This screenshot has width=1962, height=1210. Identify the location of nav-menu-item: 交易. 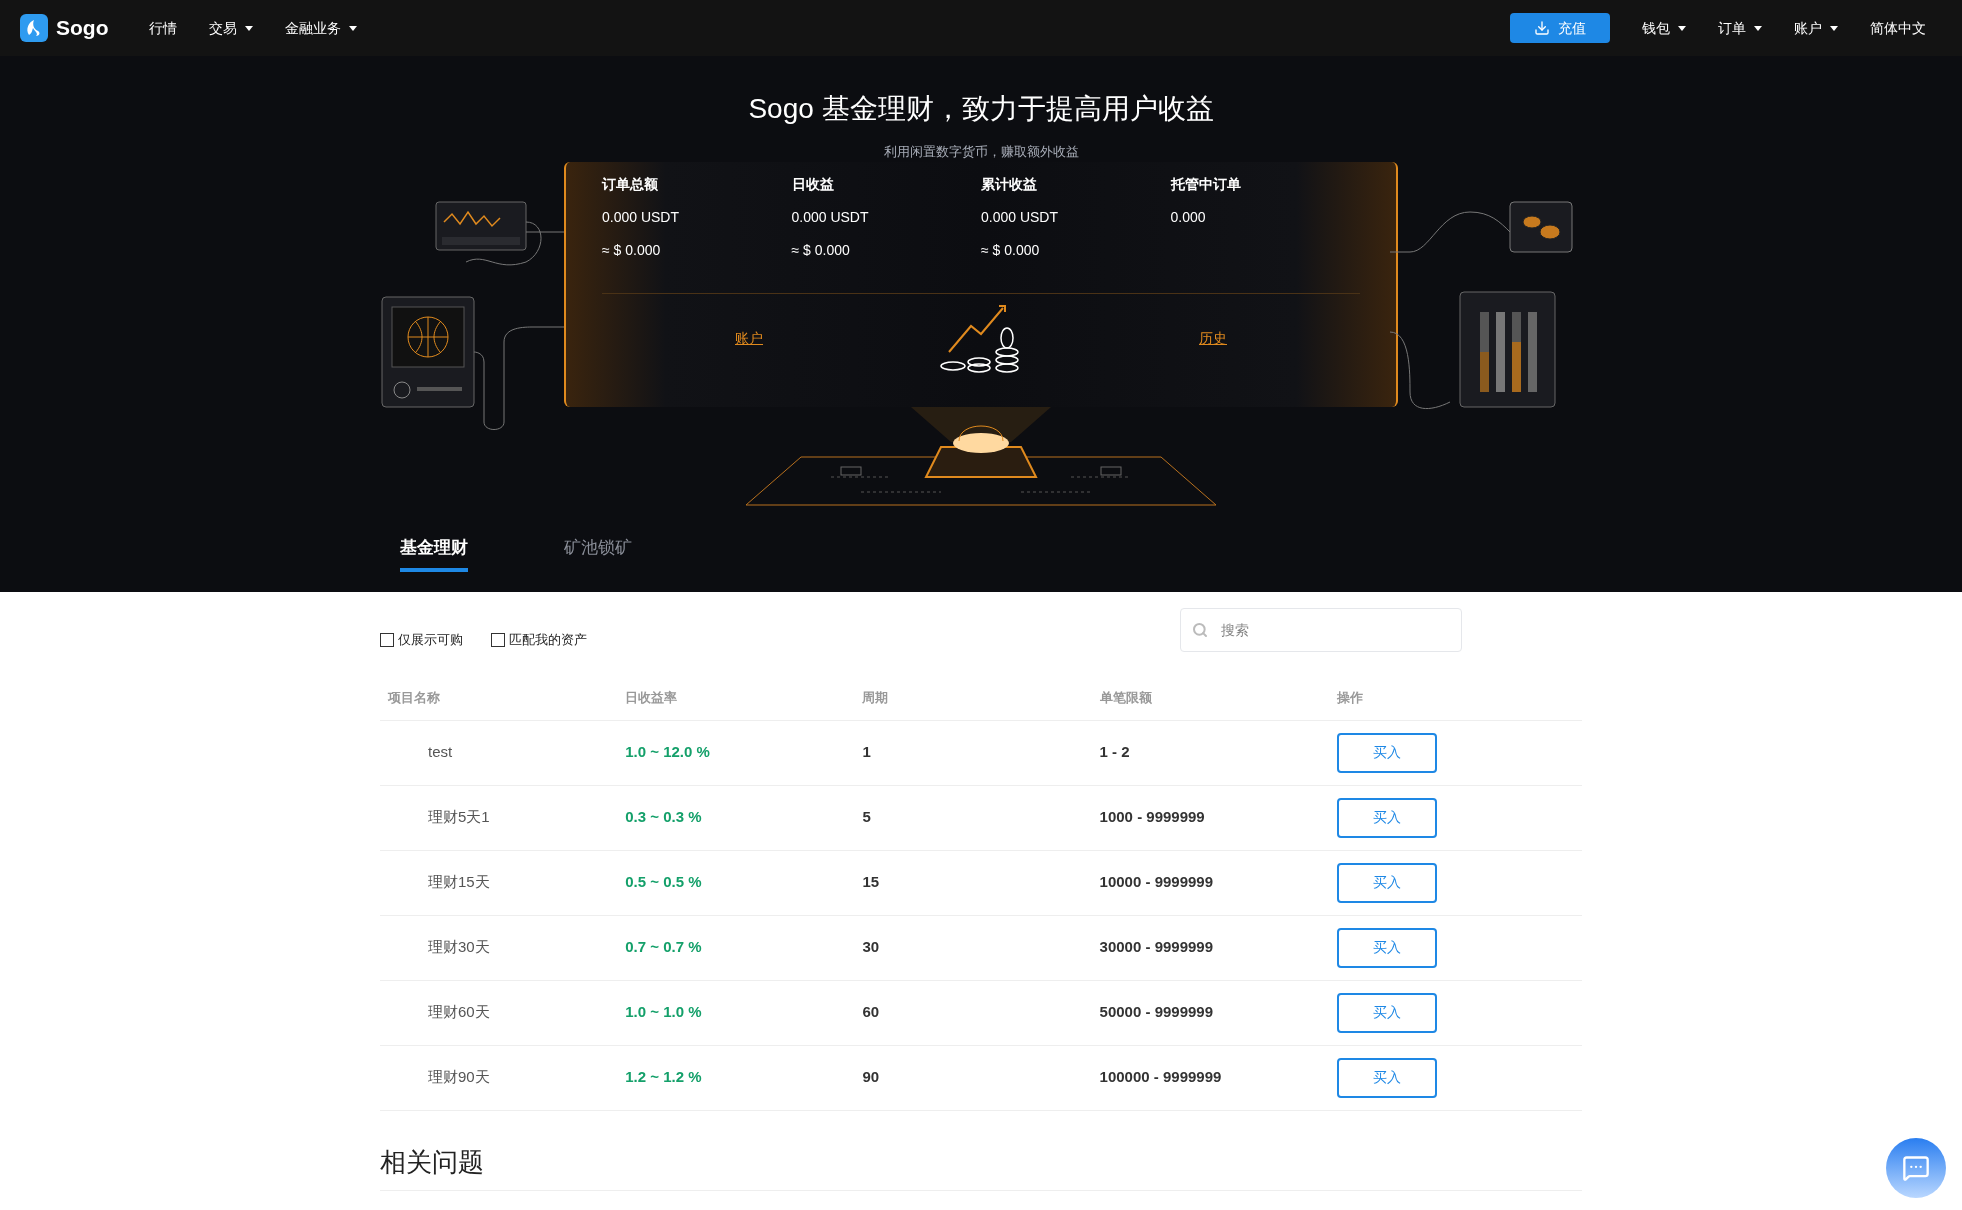
(230, 28).